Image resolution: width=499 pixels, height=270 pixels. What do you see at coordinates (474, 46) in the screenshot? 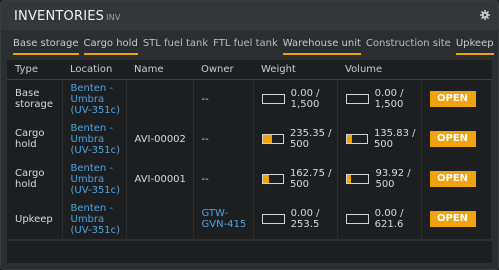
I see `tab-upkeep: Upkeep` at bounding box center [474, 46].